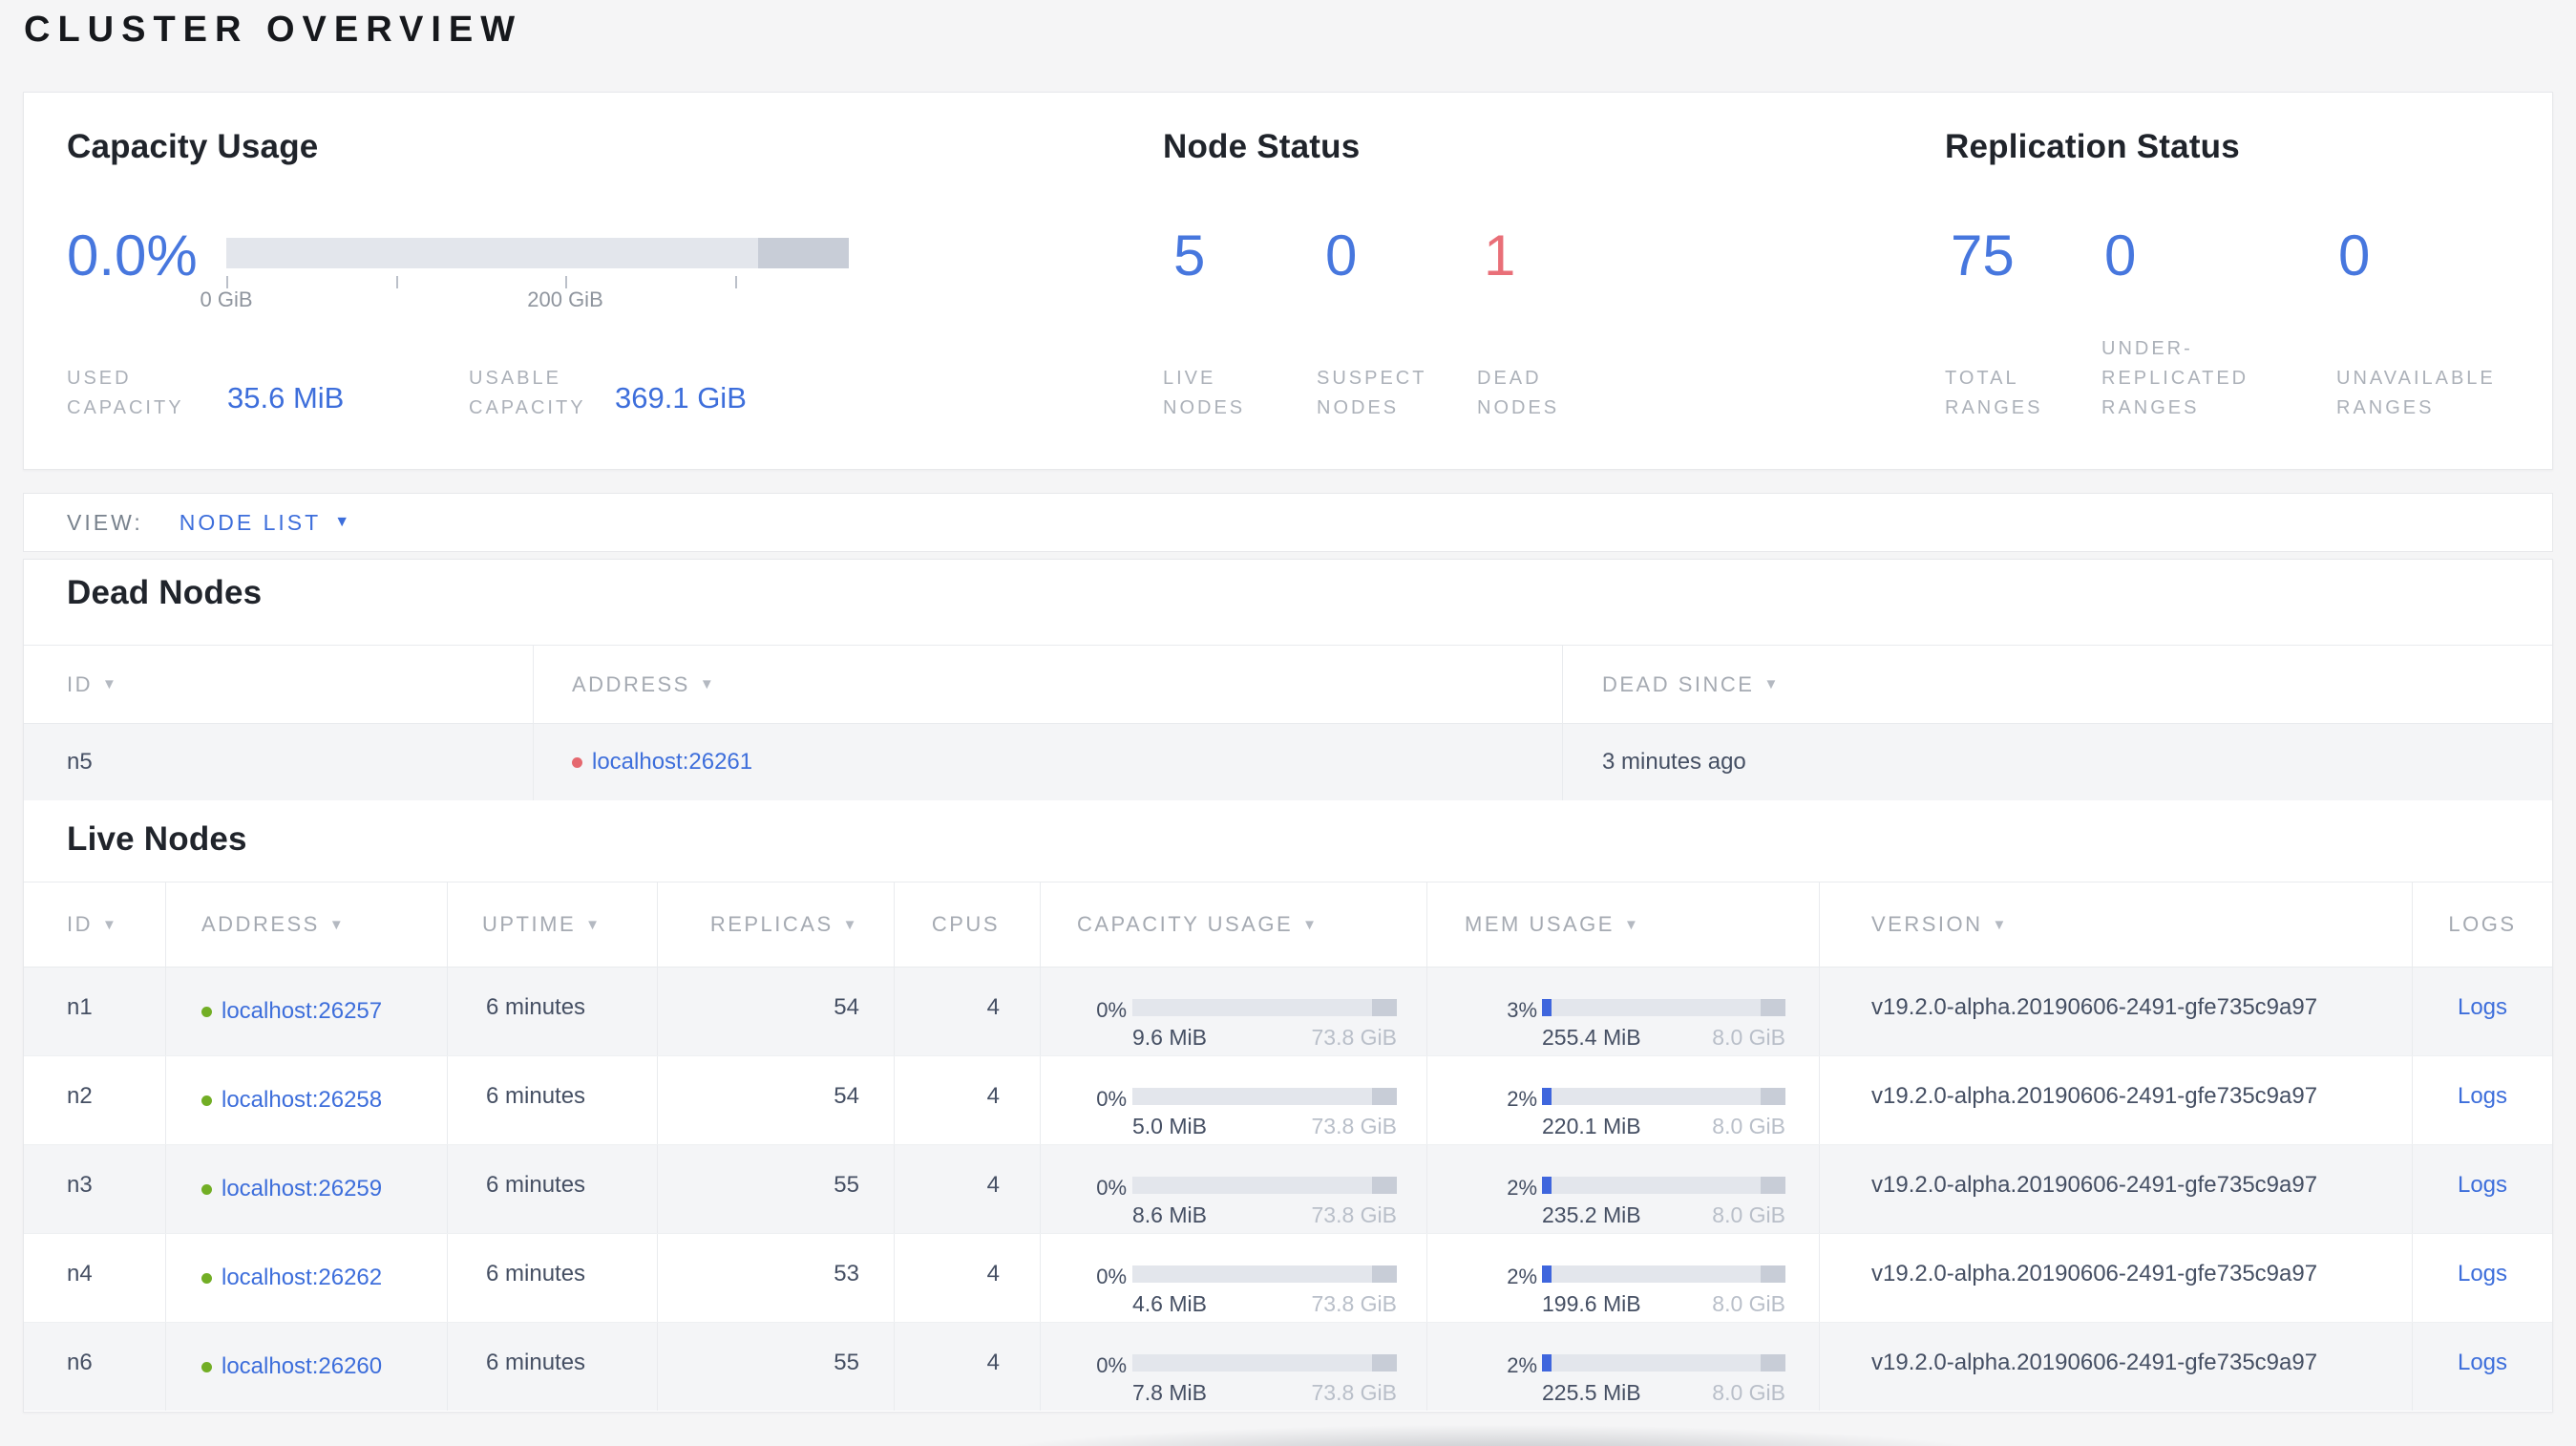 This screenshot has height=1446, width=2576. I want to click on node-id-cell: n6, so click(95, 1367).